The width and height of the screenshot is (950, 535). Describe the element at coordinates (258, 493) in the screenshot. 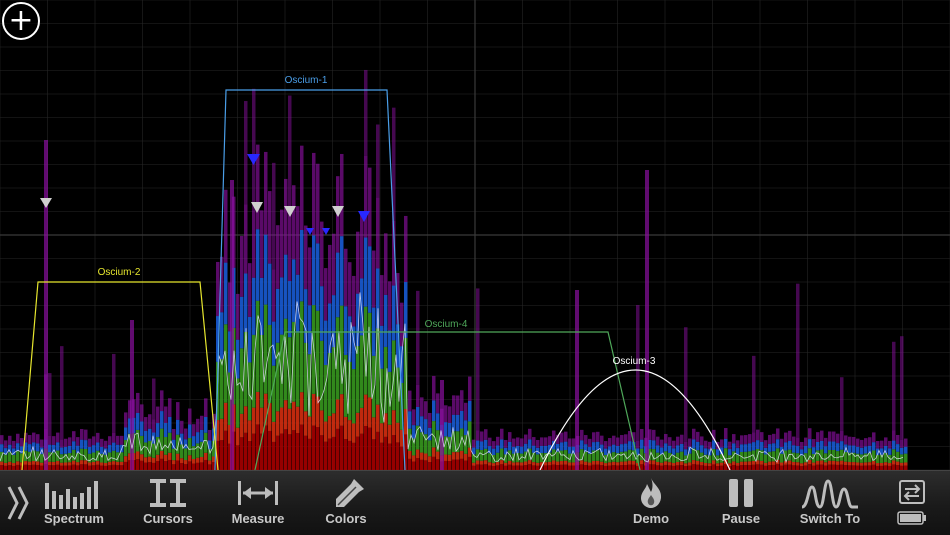

I see `measure-icon` at that location.